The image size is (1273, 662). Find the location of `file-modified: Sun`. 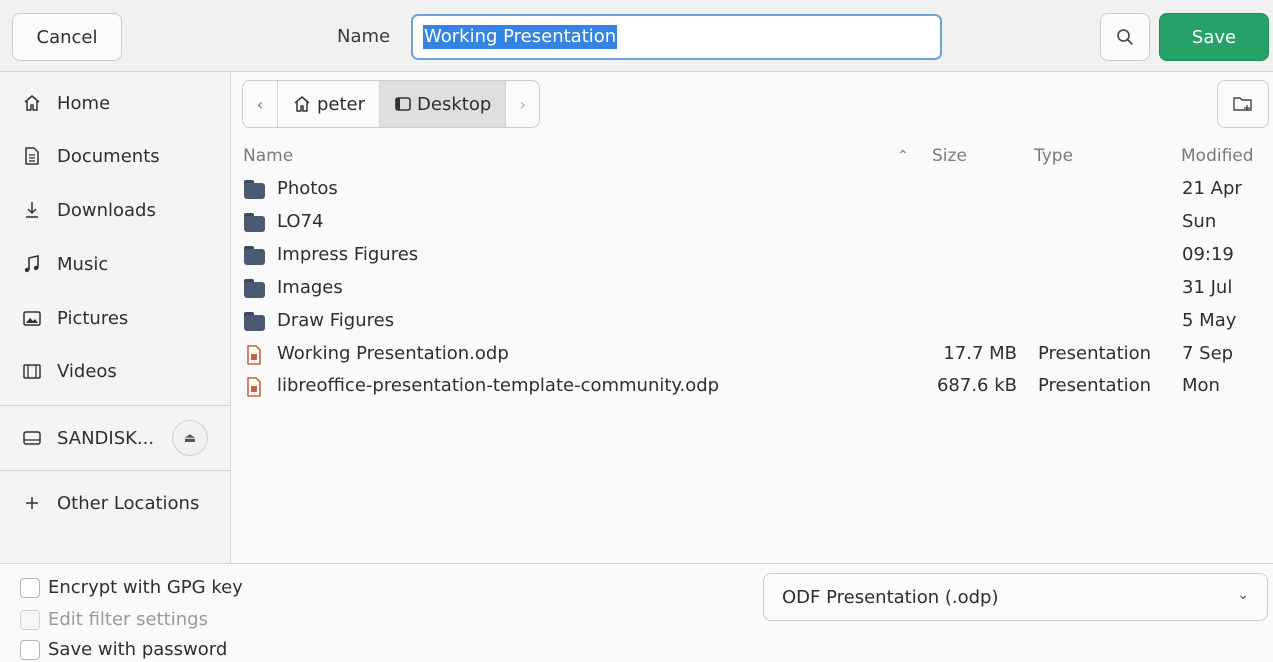

file-modified: Sun is located at coordinates (1199, 221).